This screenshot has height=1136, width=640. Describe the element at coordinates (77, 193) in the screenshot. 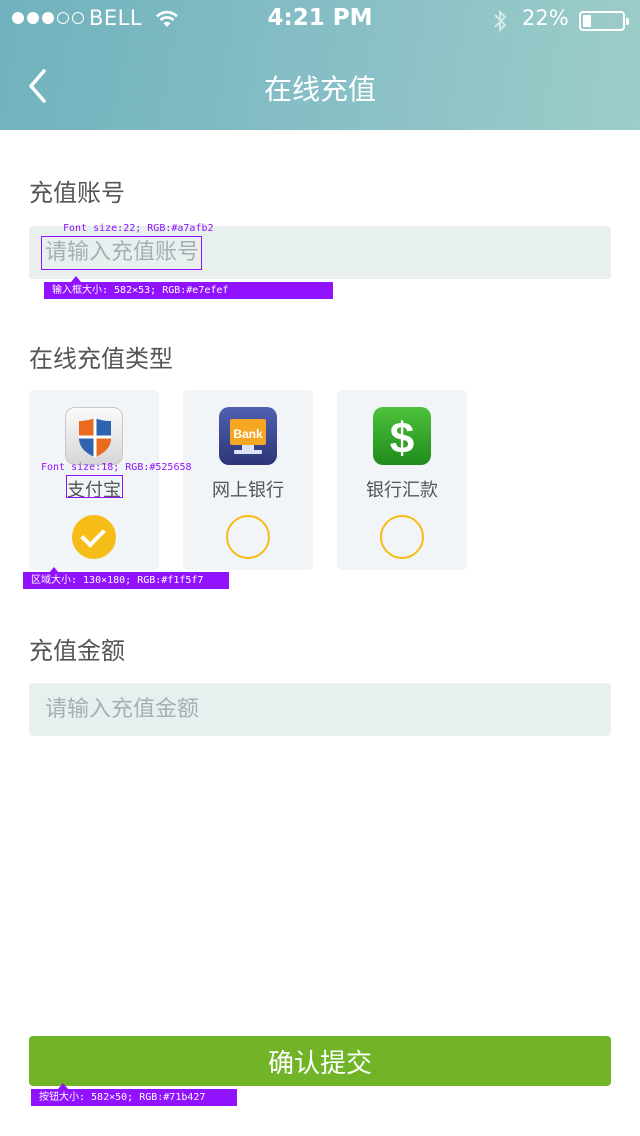

I see `account-label: 充值账号` at that location.